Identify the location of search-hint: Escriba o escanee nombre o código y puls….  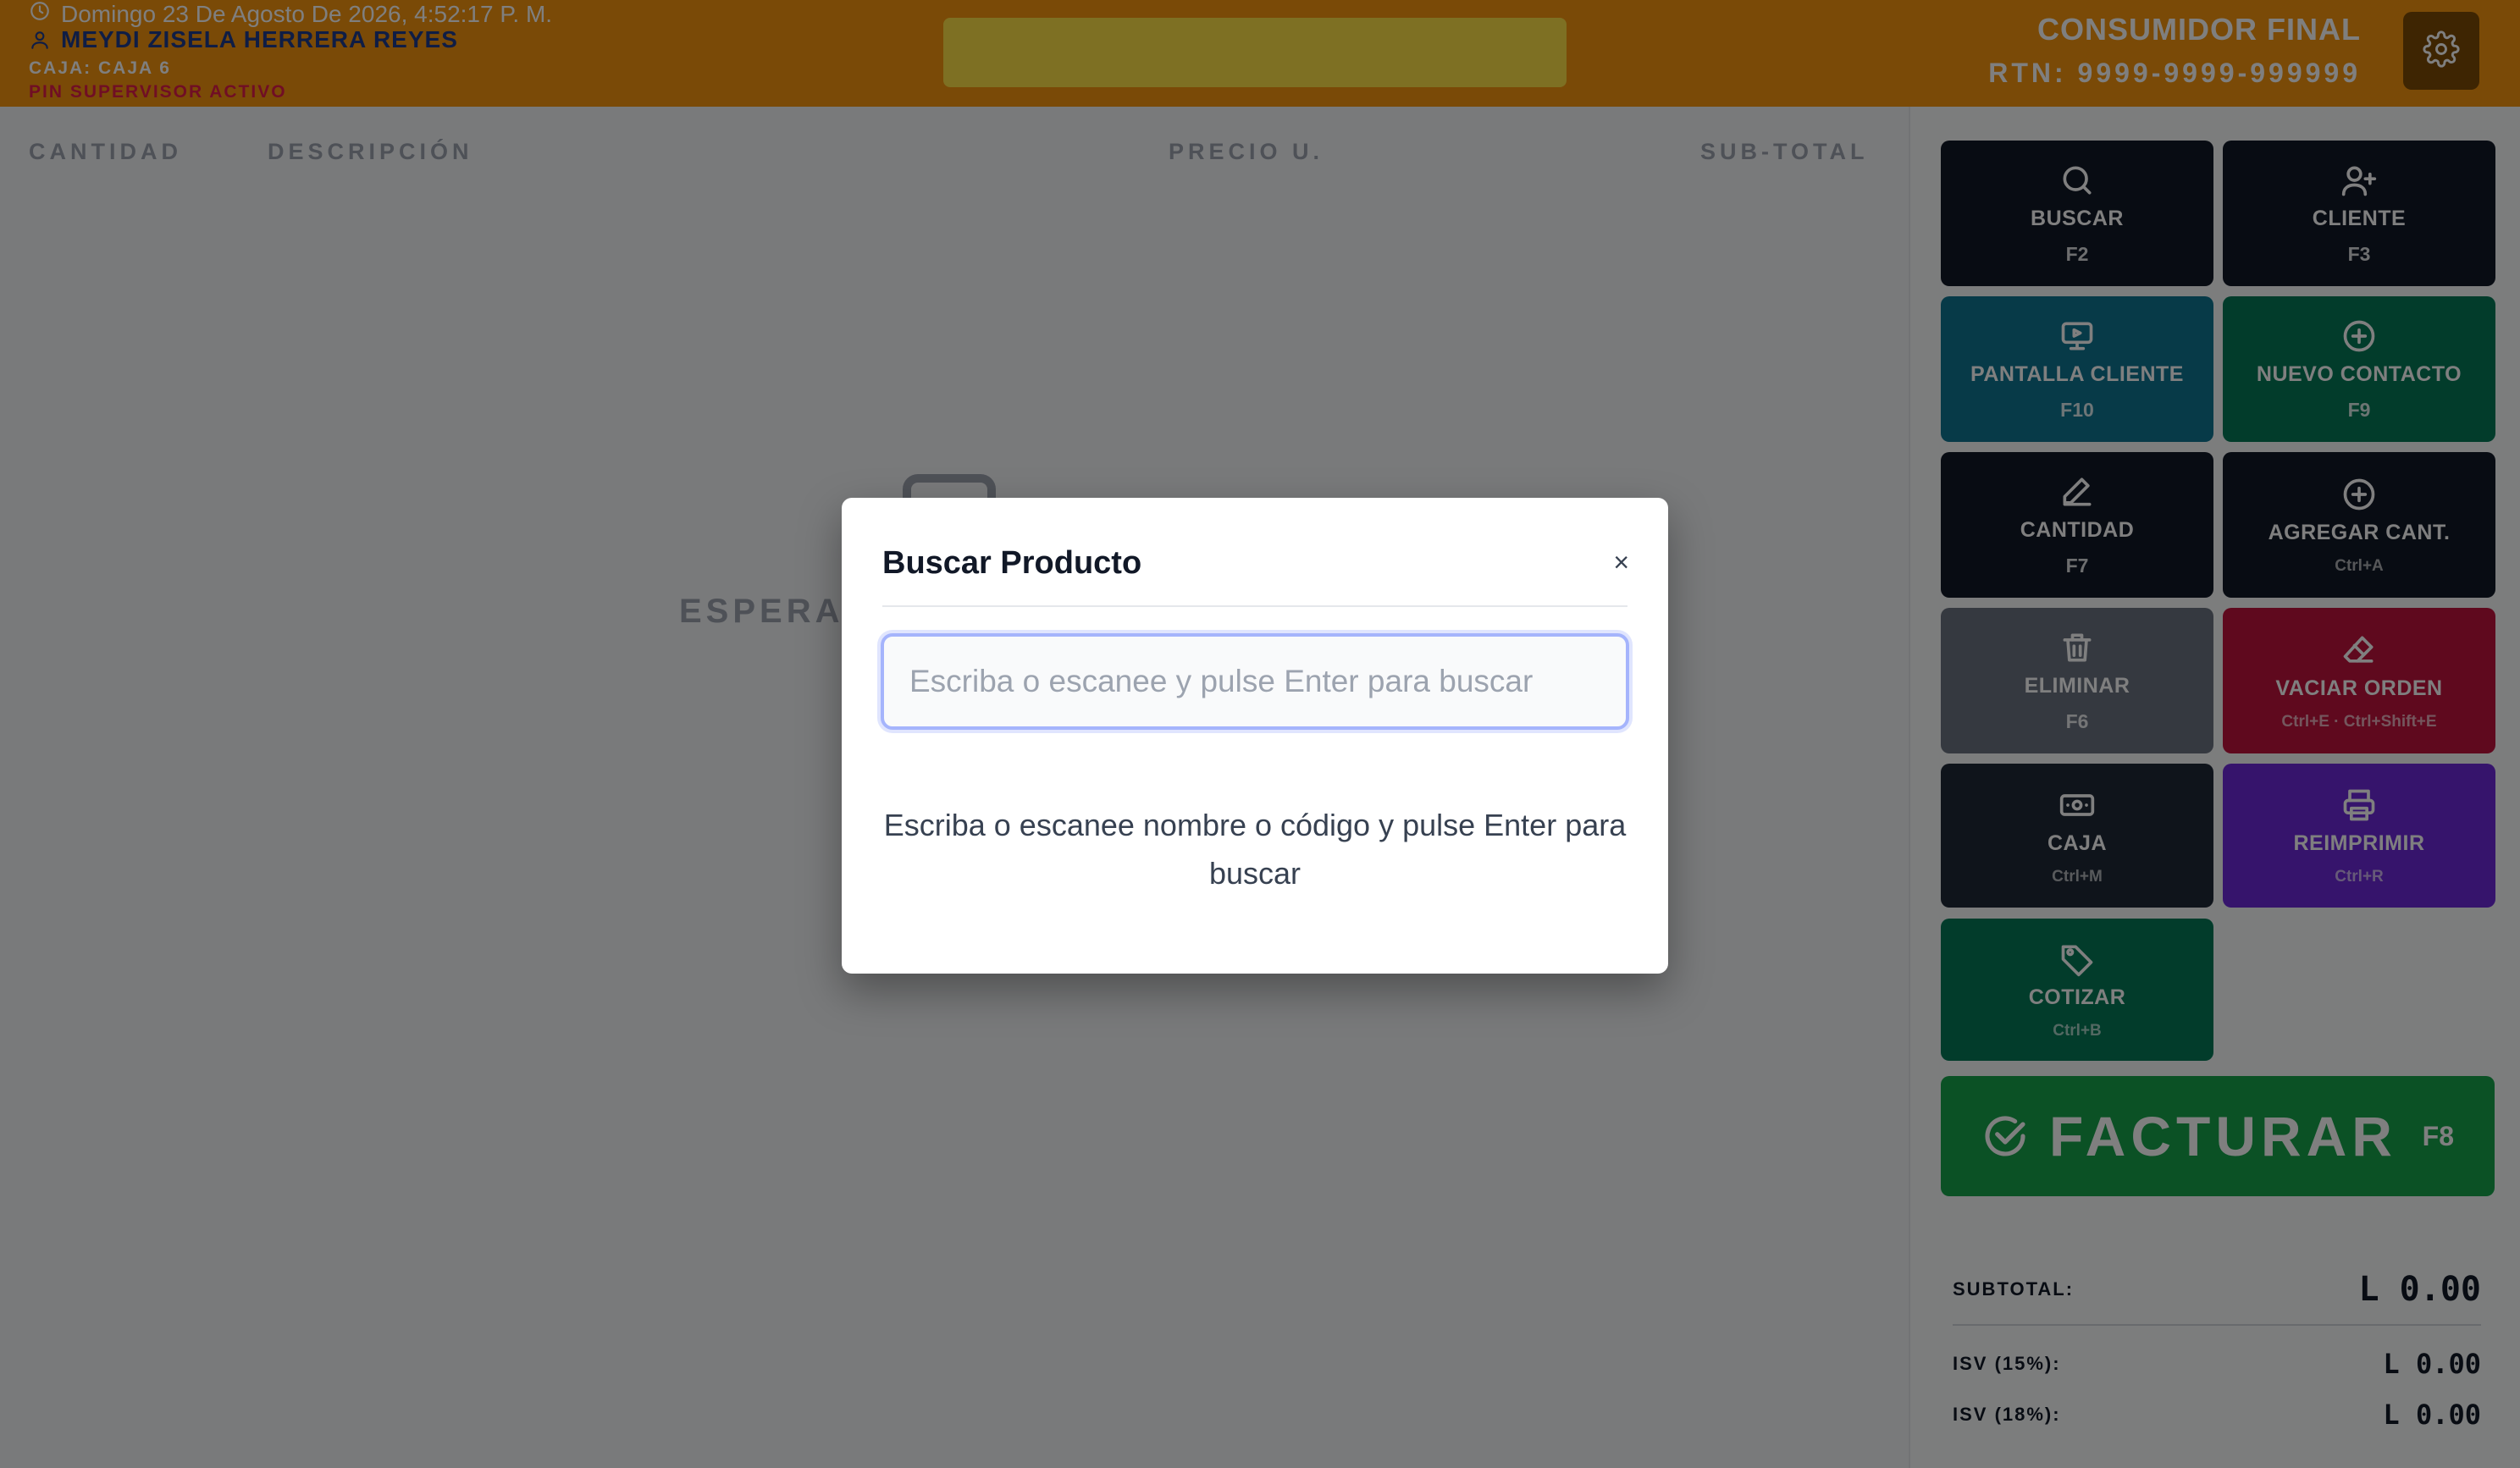
(1255, 850).